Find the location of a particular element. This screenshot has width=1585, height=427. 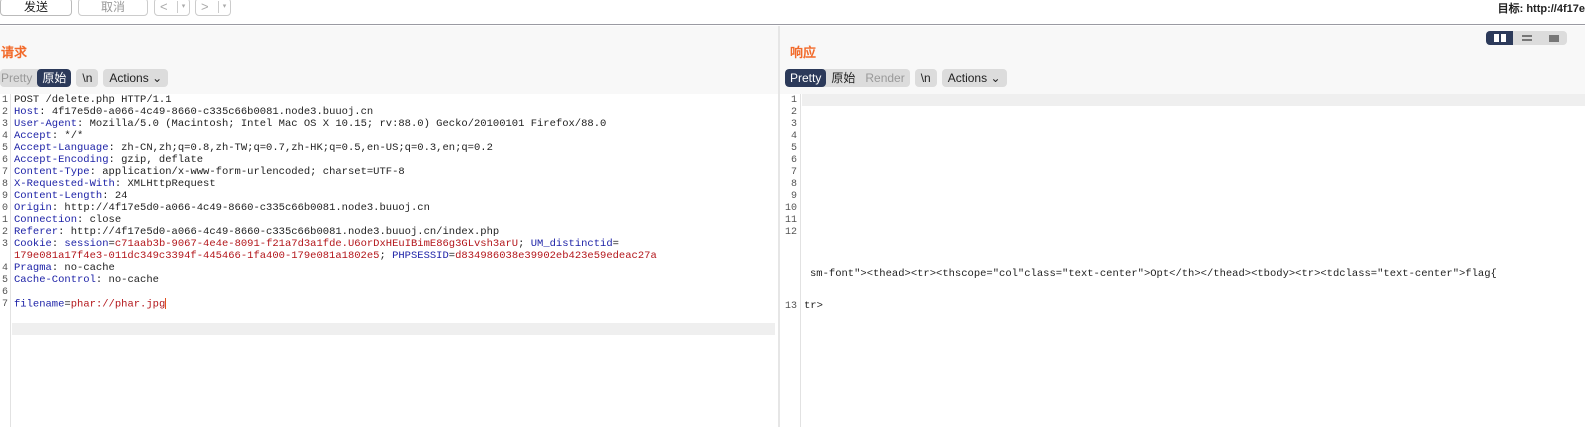

code-line: POST /delete.php HTTP/1.1 is located at coordinates (93, 100).